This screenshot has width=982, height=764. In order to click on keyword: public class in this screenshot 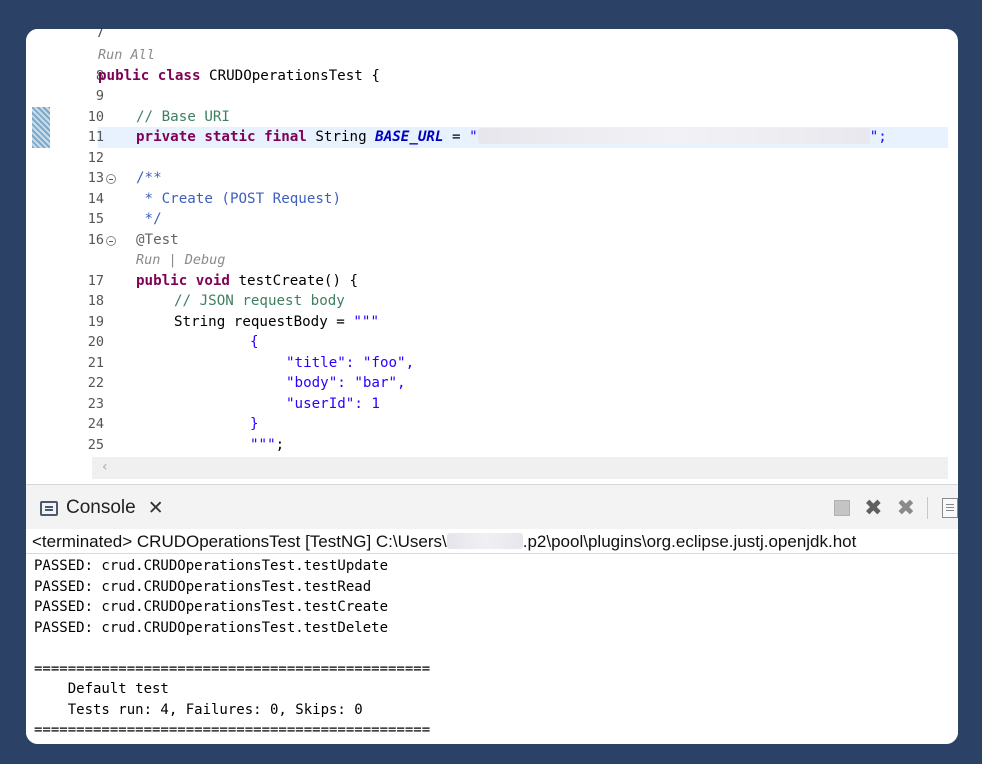, I will do `click(154, 76)`.